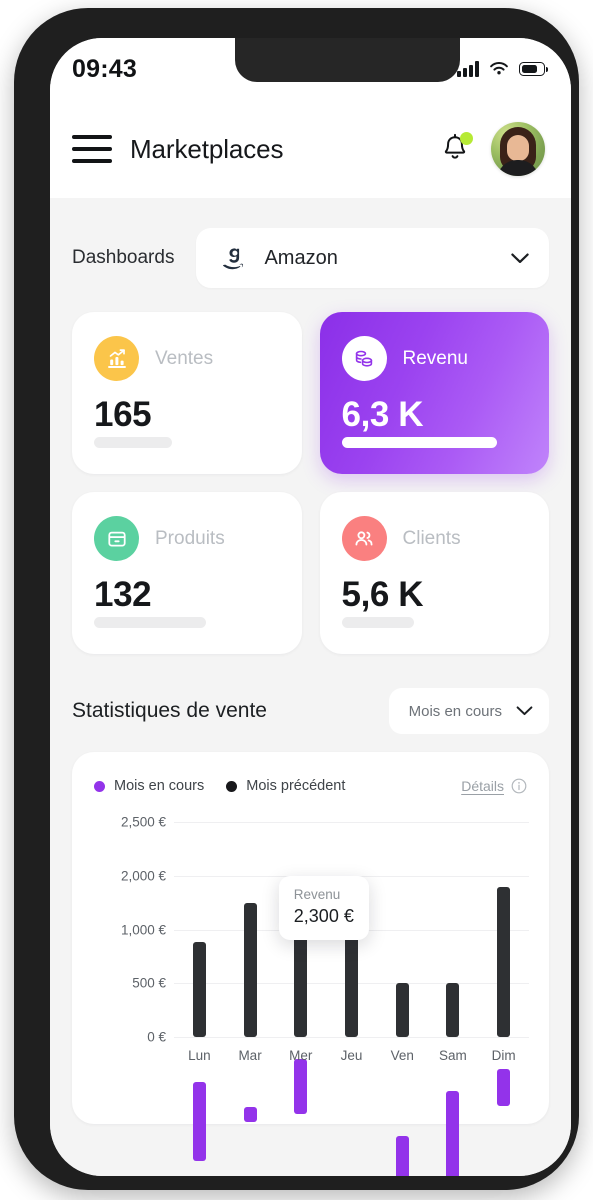  Describe the element at coordinates (250, 1055) in the screenshot. I see `x-tick-label: Mar` at that location.